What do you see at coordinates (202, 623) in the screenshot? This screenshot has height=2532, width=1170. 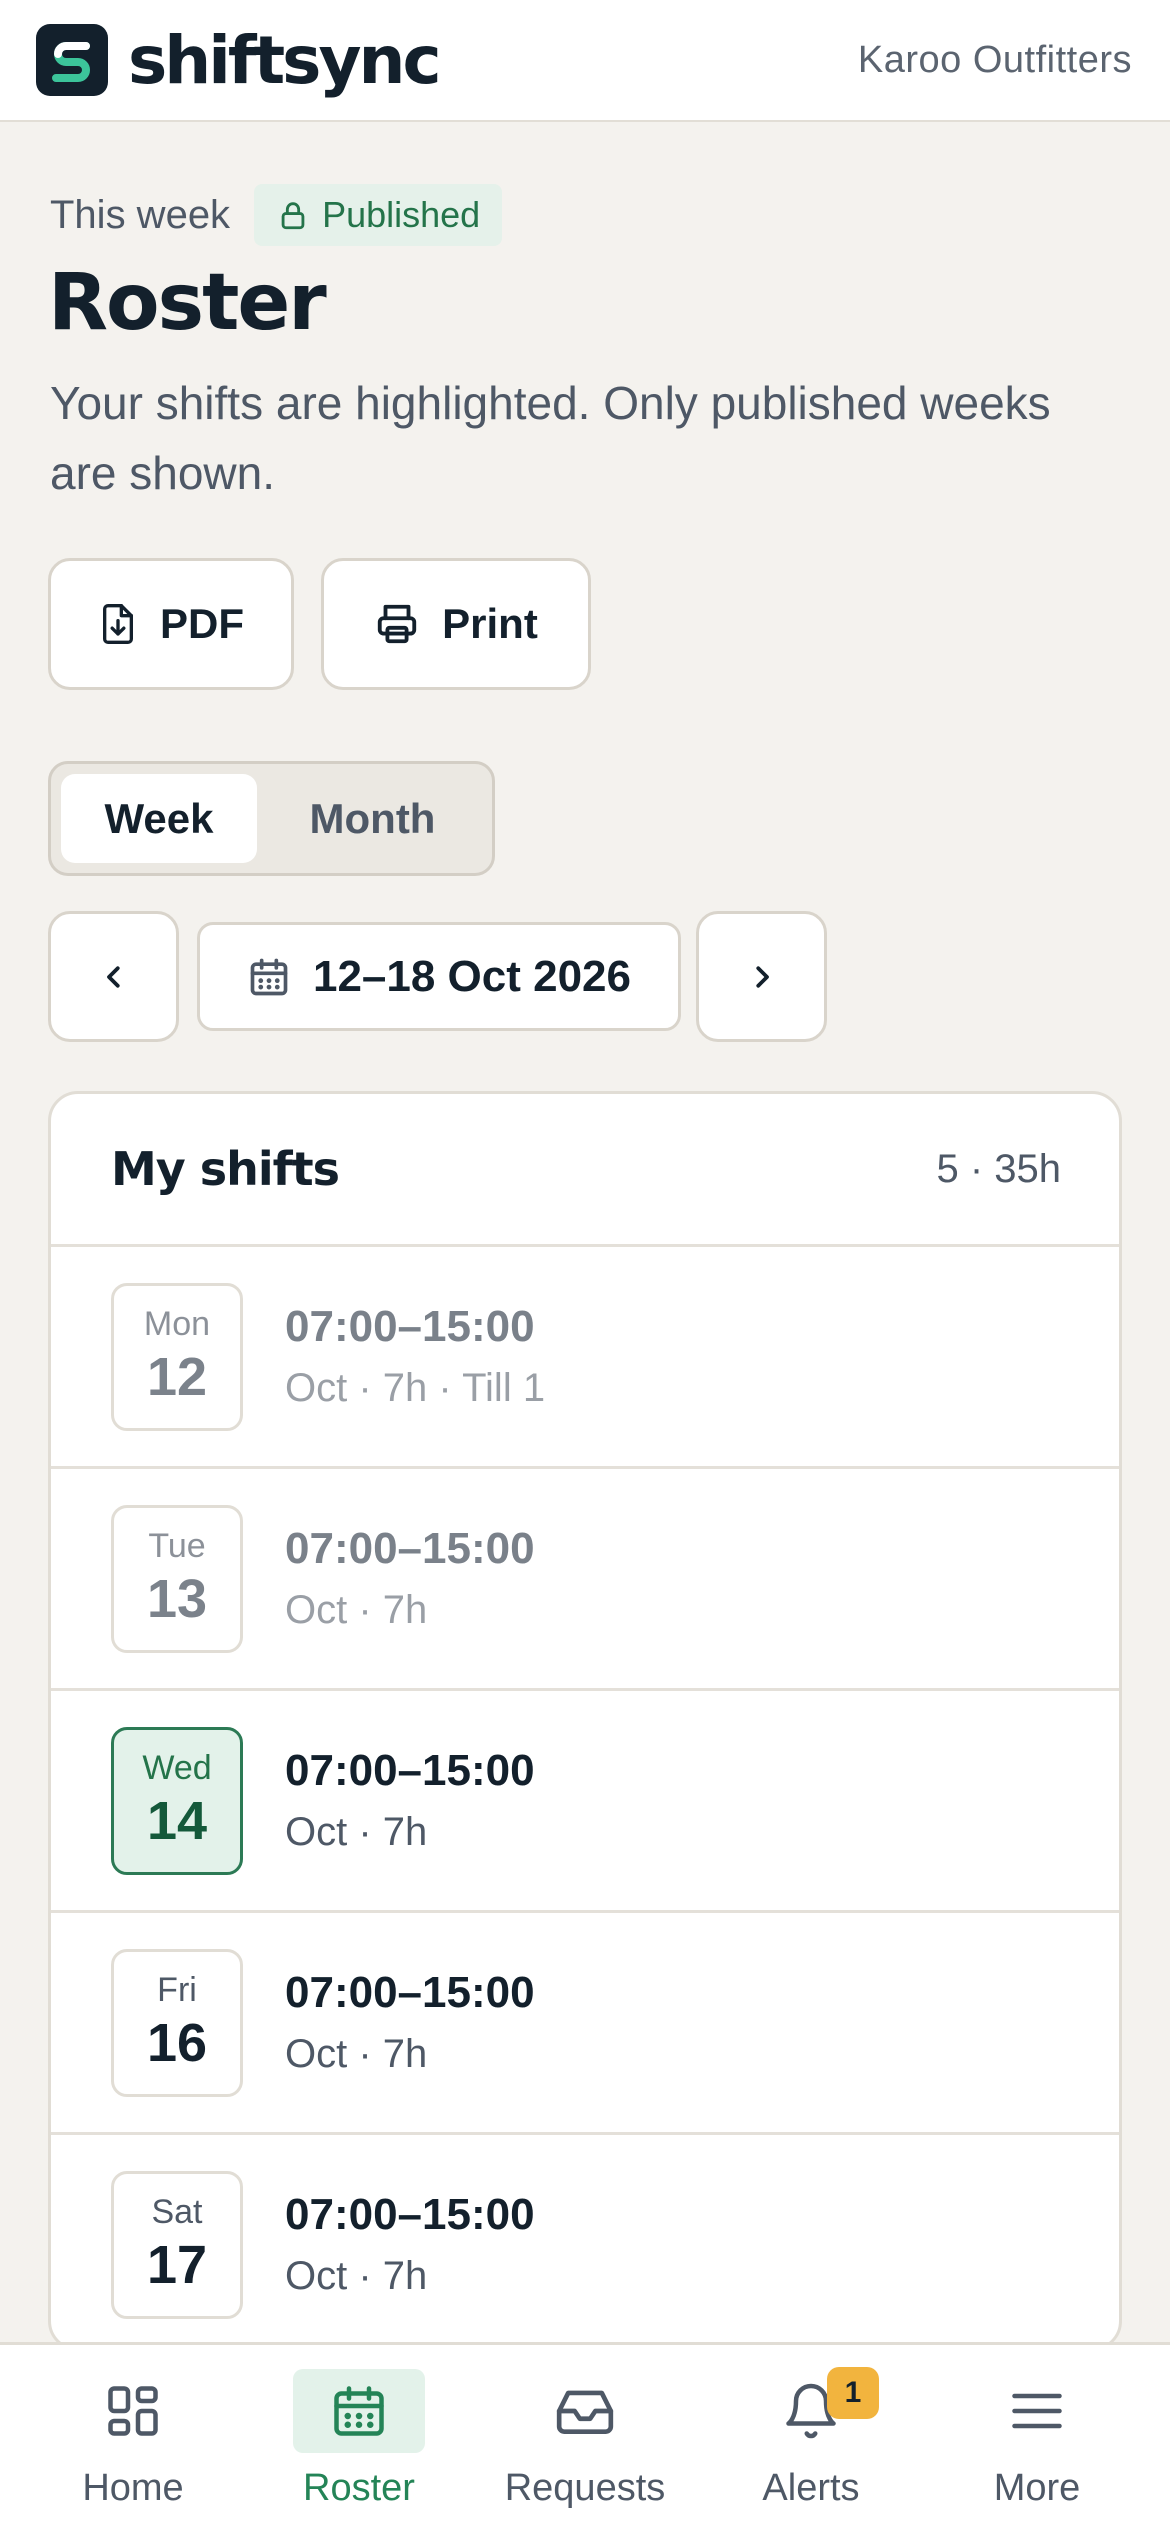 I see `pdf-button-label: PDF` at bounding box center [202, 623].